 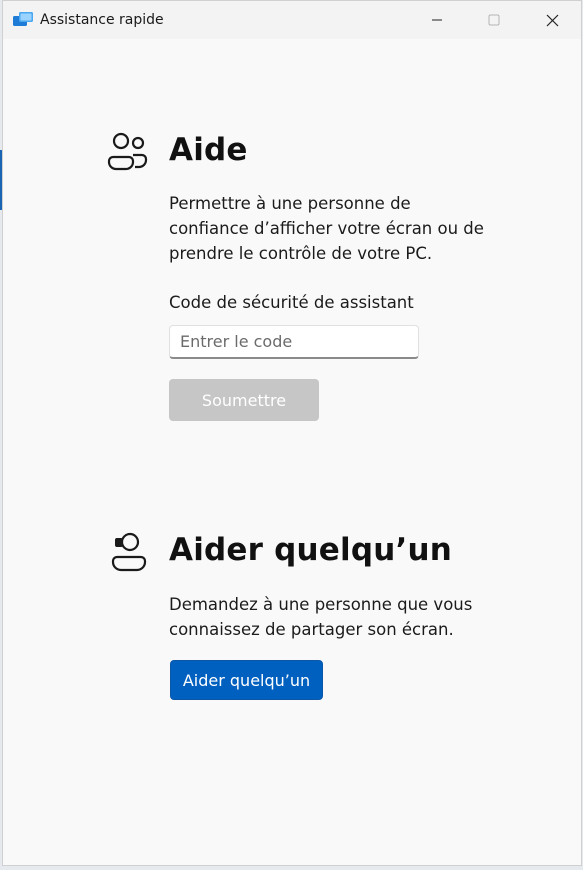 I want to click on title-bar: Assistance rapide, so click(x=292, y=20).